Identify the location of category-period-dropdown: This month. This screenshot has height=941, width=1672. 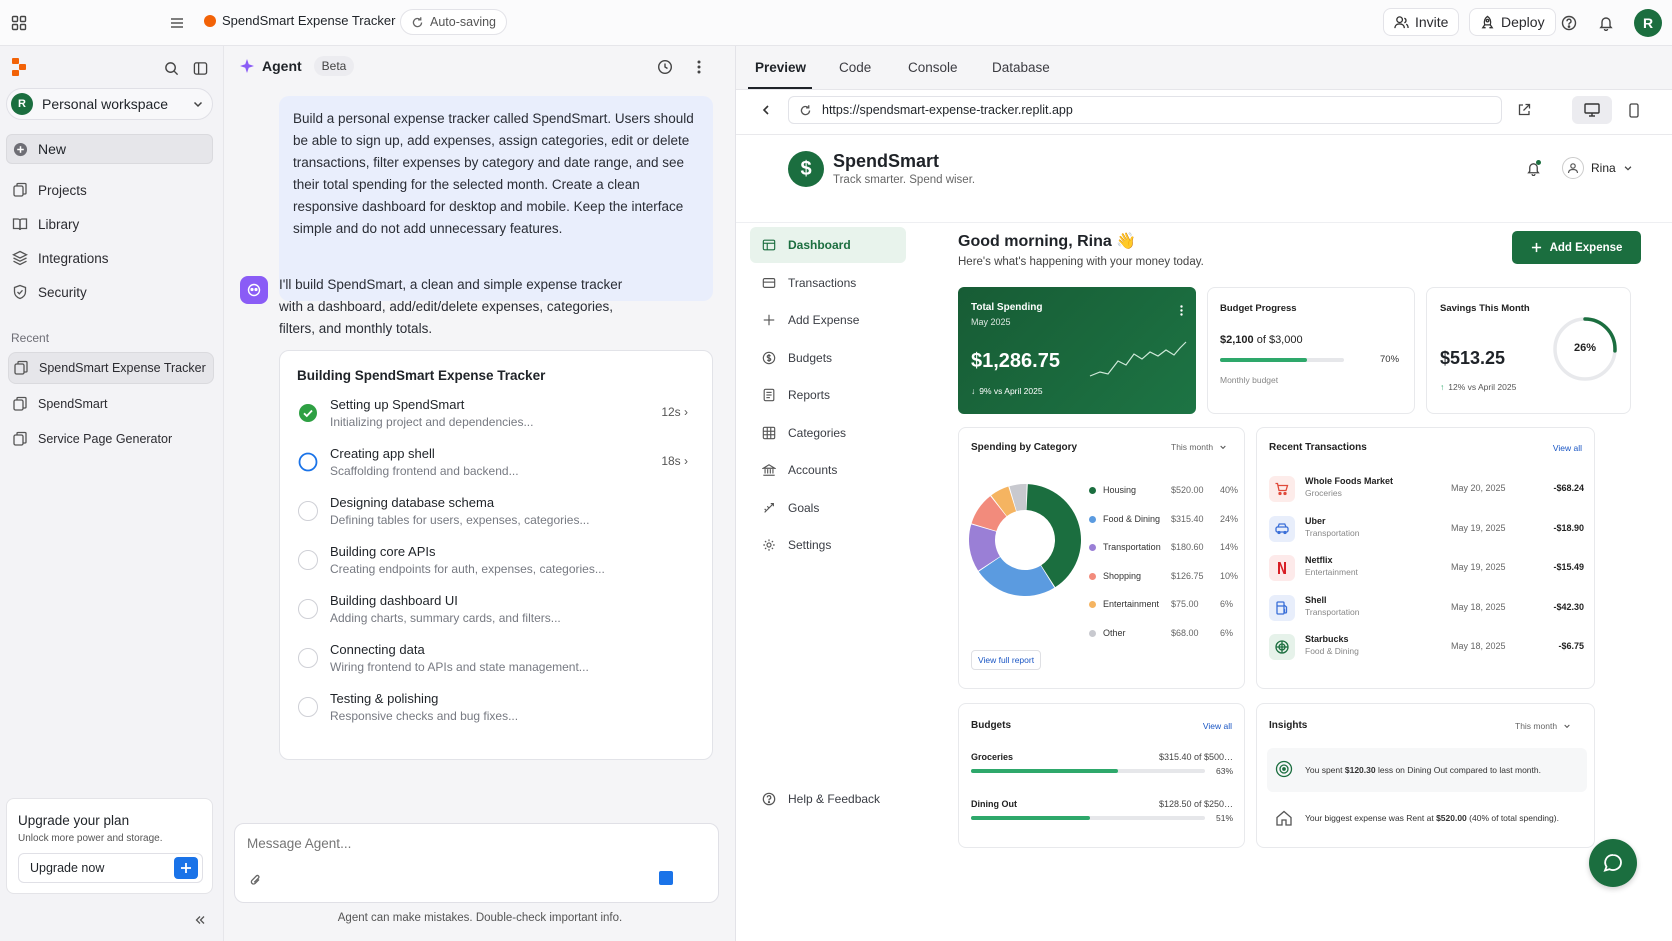
(1199, 447).